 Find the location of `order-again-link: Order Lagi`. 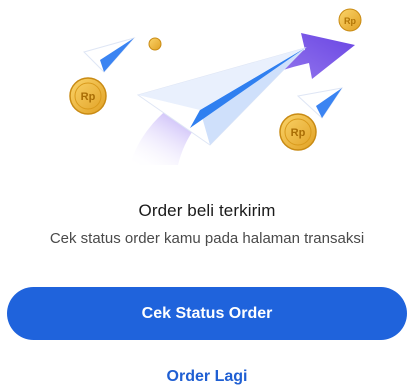

order-again-link: Order Lagi is located at coordinates (207, 377).